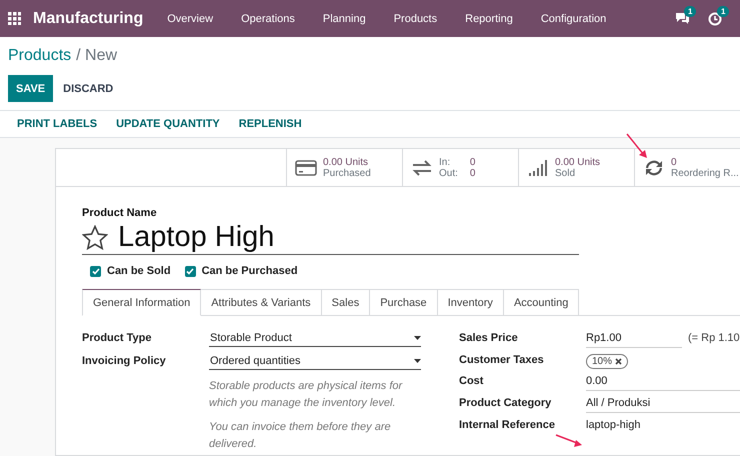  I want to click on field-label: Cost, so click(471, 382).